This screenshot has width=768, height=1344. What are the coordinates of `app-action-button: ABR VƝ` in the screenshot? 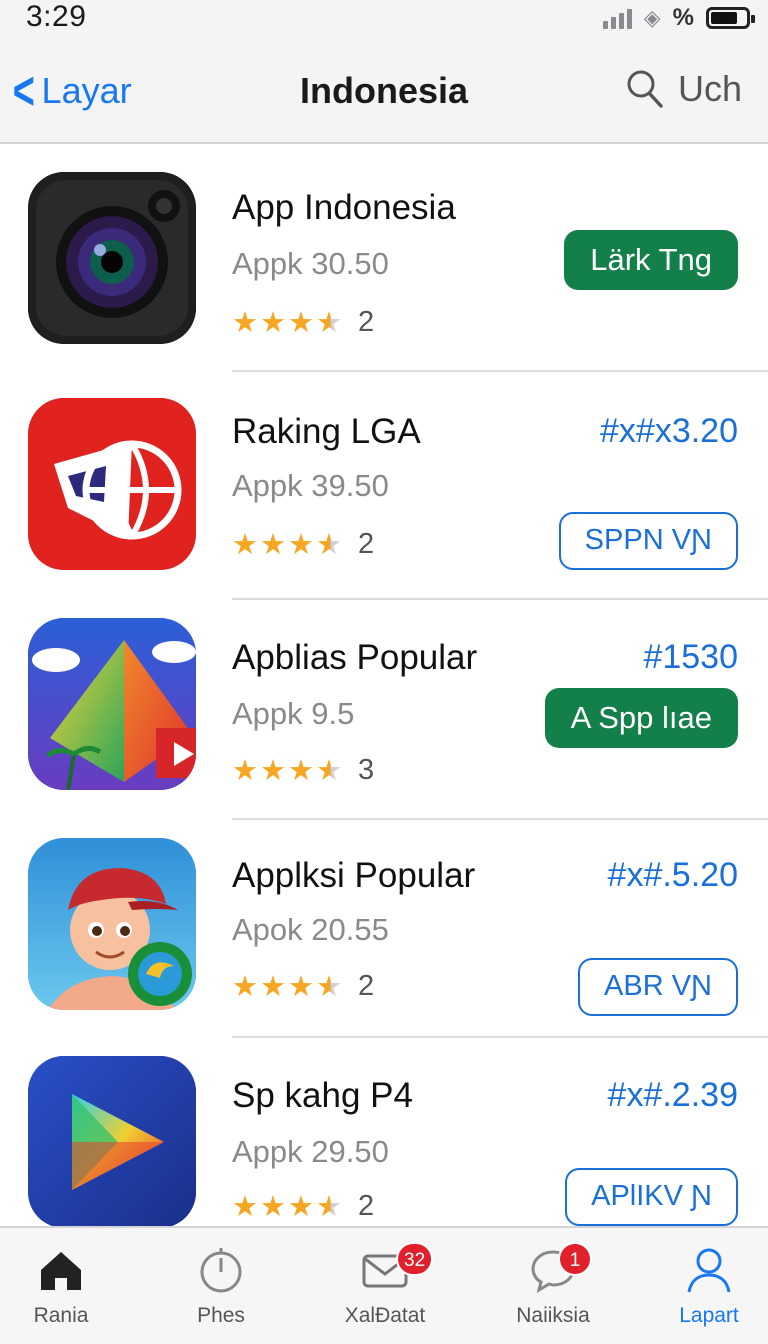 It's located at (658, 987).